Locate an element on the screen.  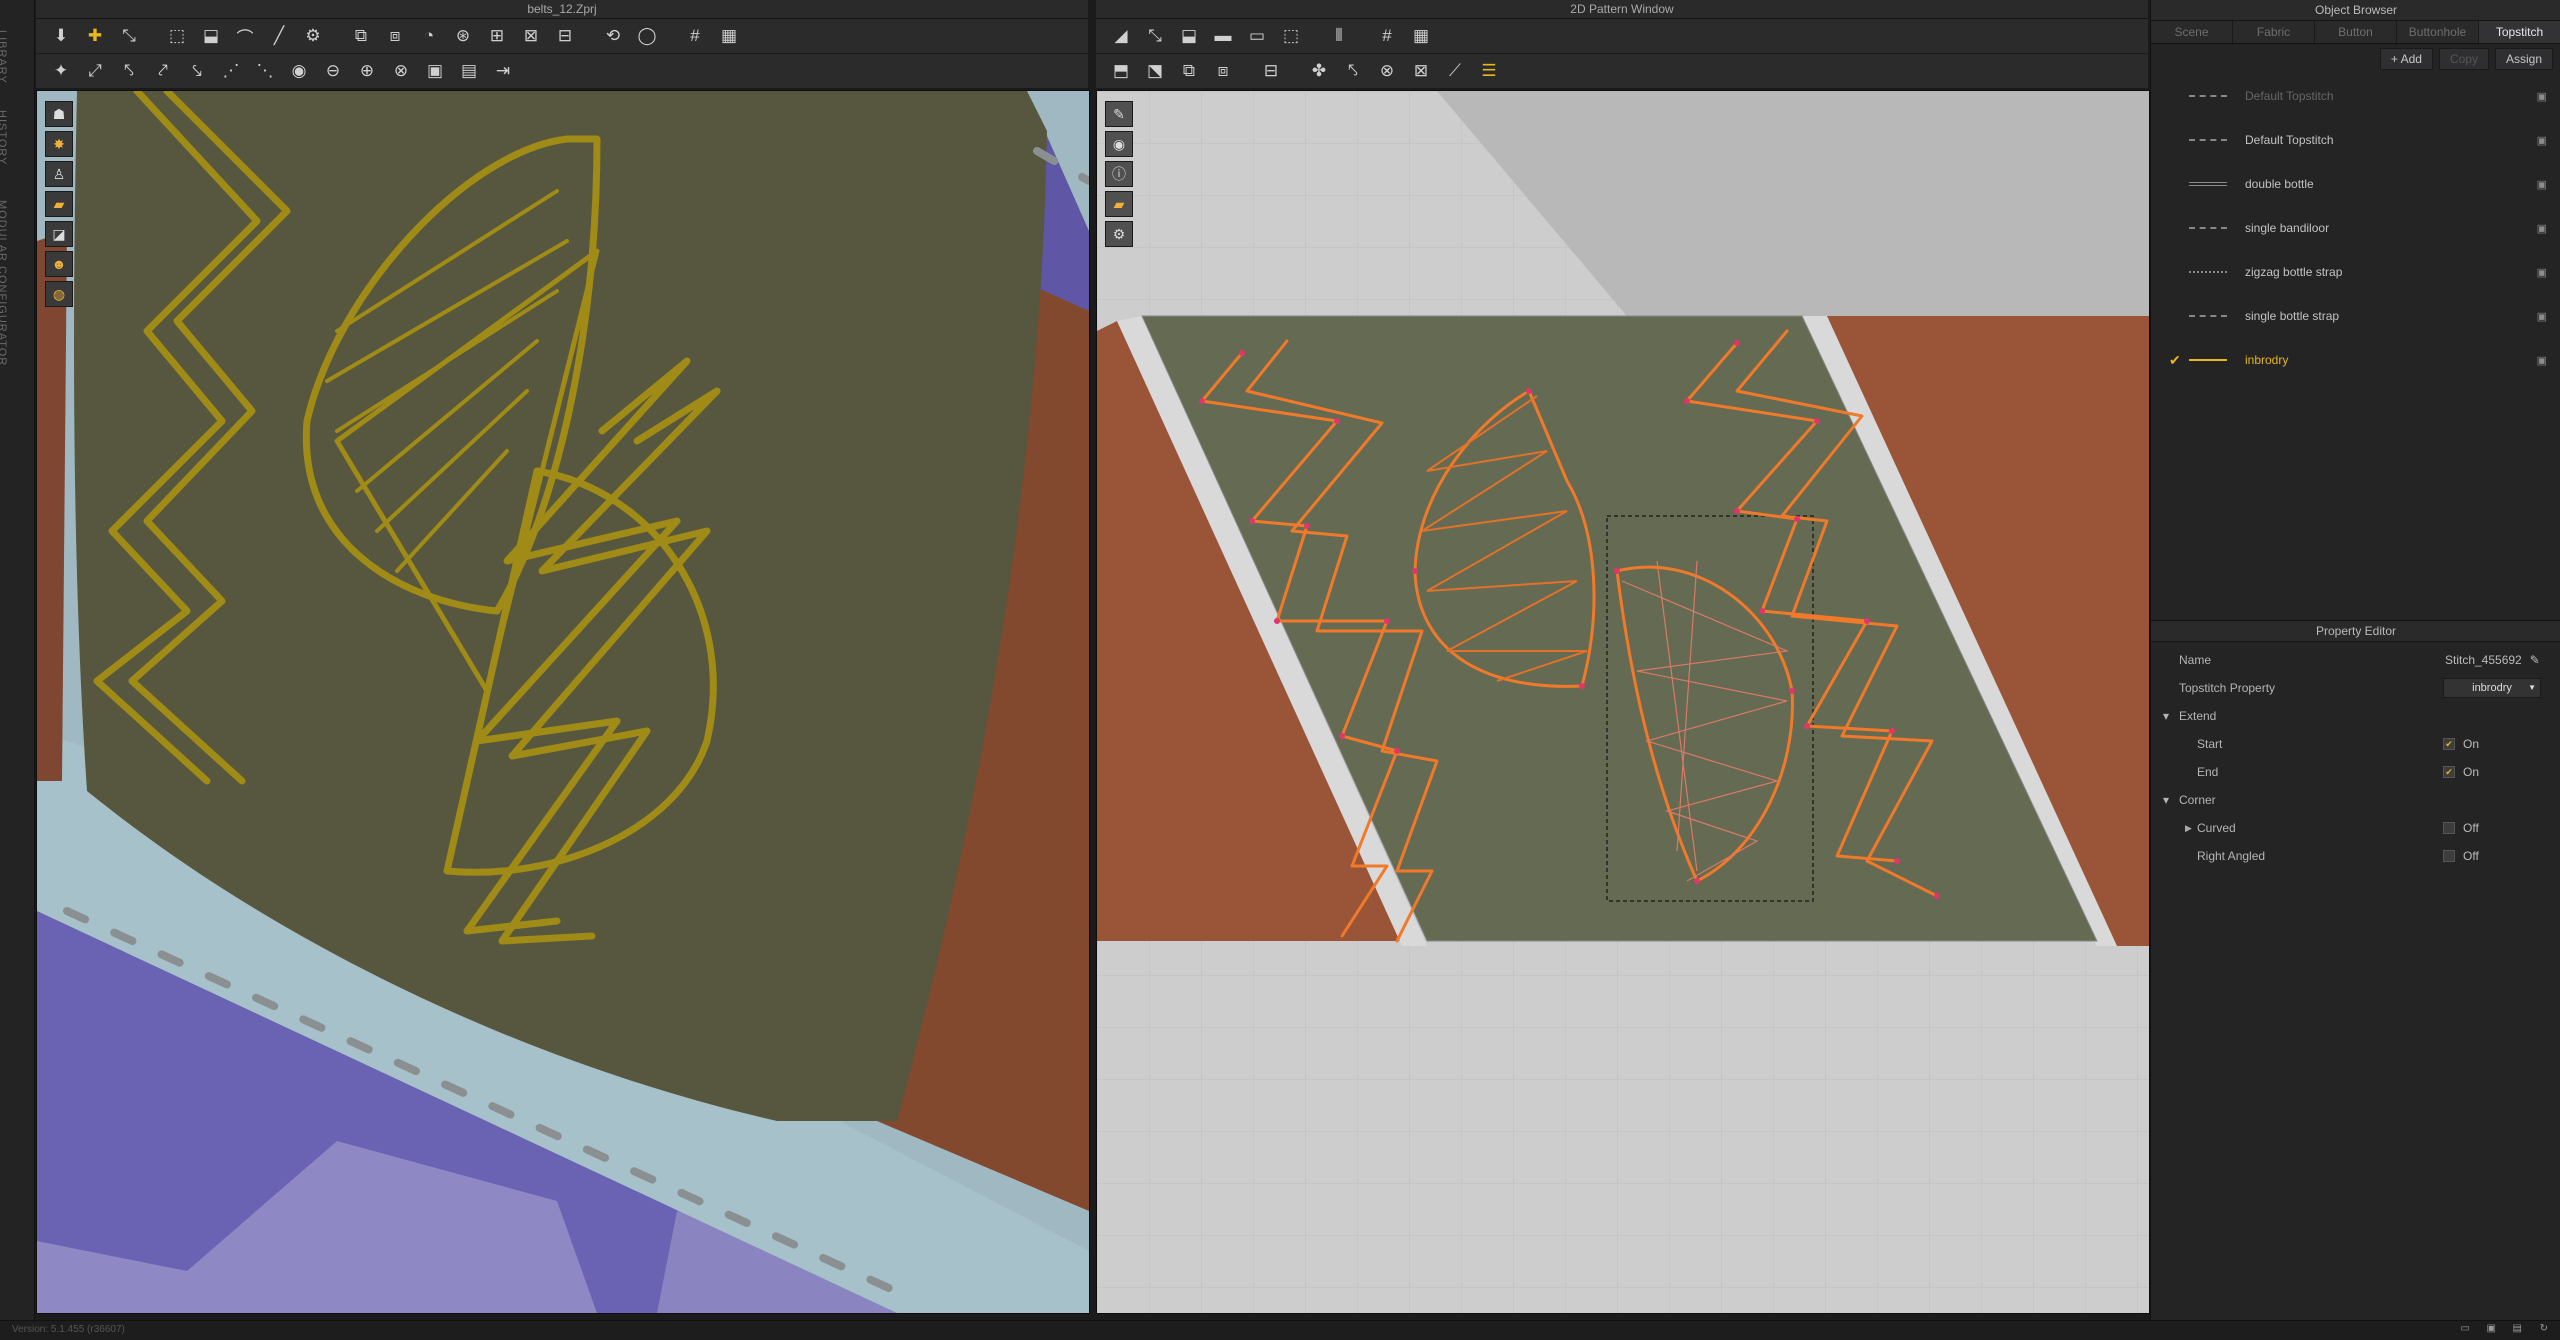
ruler-icon: ☰ is located at coordinates (1489, 71).